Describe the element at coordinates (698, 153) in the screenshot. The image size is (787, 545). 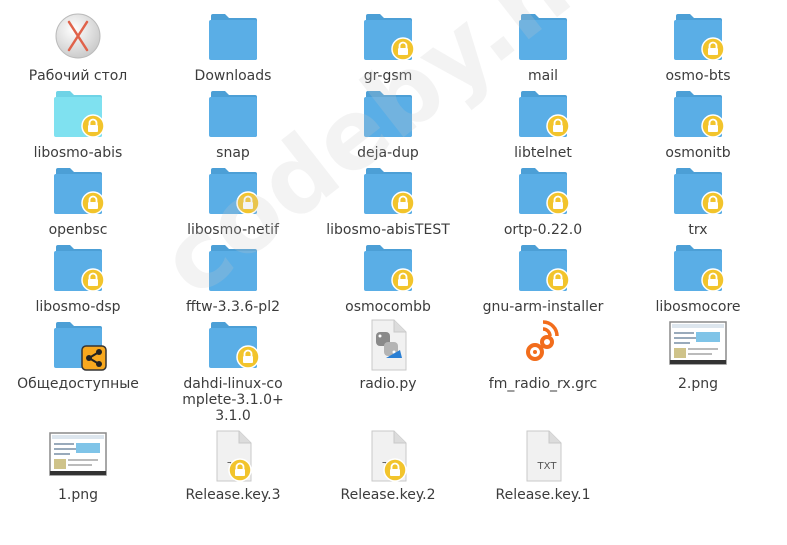
I see `file-item-label: osmonitb` at that location.